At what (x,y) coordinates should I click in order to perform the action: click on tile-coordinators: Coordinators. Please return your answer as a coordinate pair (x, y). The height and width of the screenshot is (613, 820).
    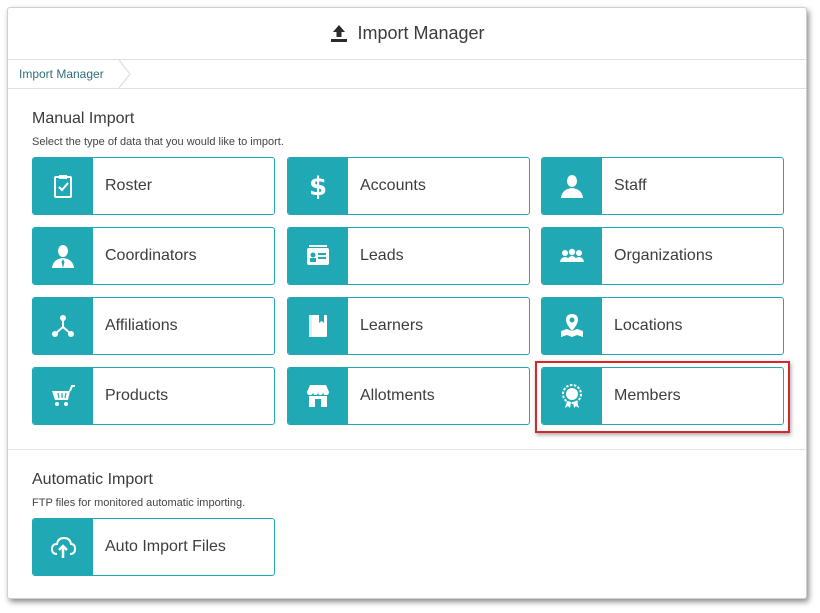
    Looking at the image, I should click on (153, 256).